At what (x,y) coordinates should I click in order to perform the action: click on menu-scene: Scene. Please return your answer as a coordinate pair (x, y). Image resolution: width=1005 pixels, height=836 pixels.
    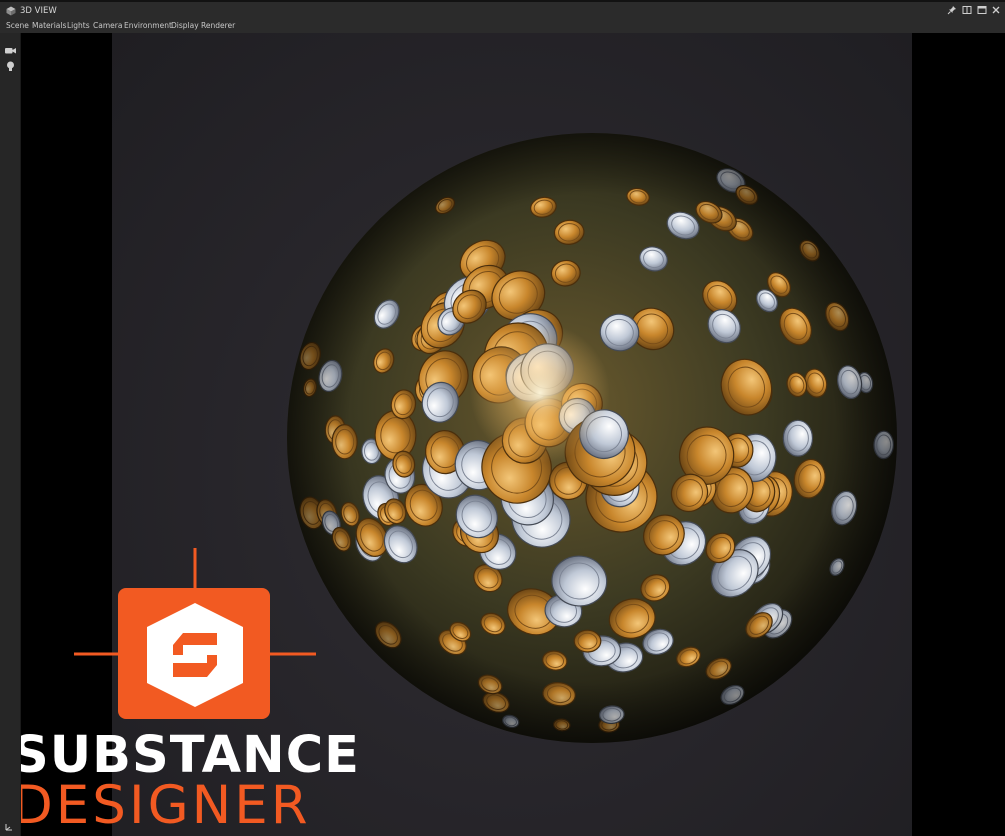
    Looking at the image, I should click on (17, 26).